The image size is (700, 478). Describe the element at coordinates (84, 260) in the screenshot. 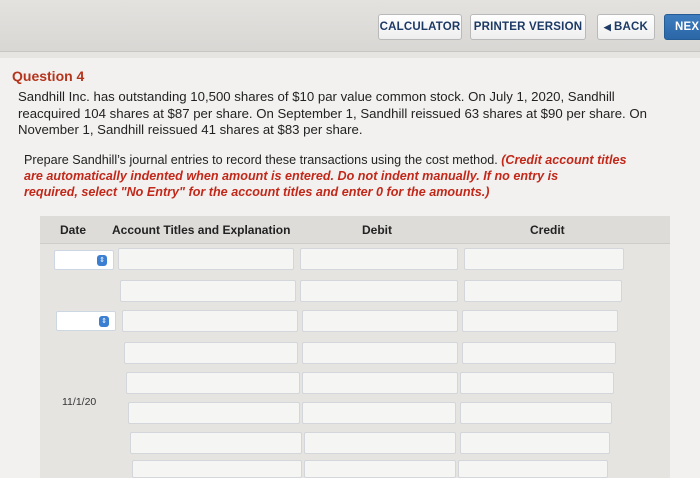

I see `date-select-1: ⇕` at that location.